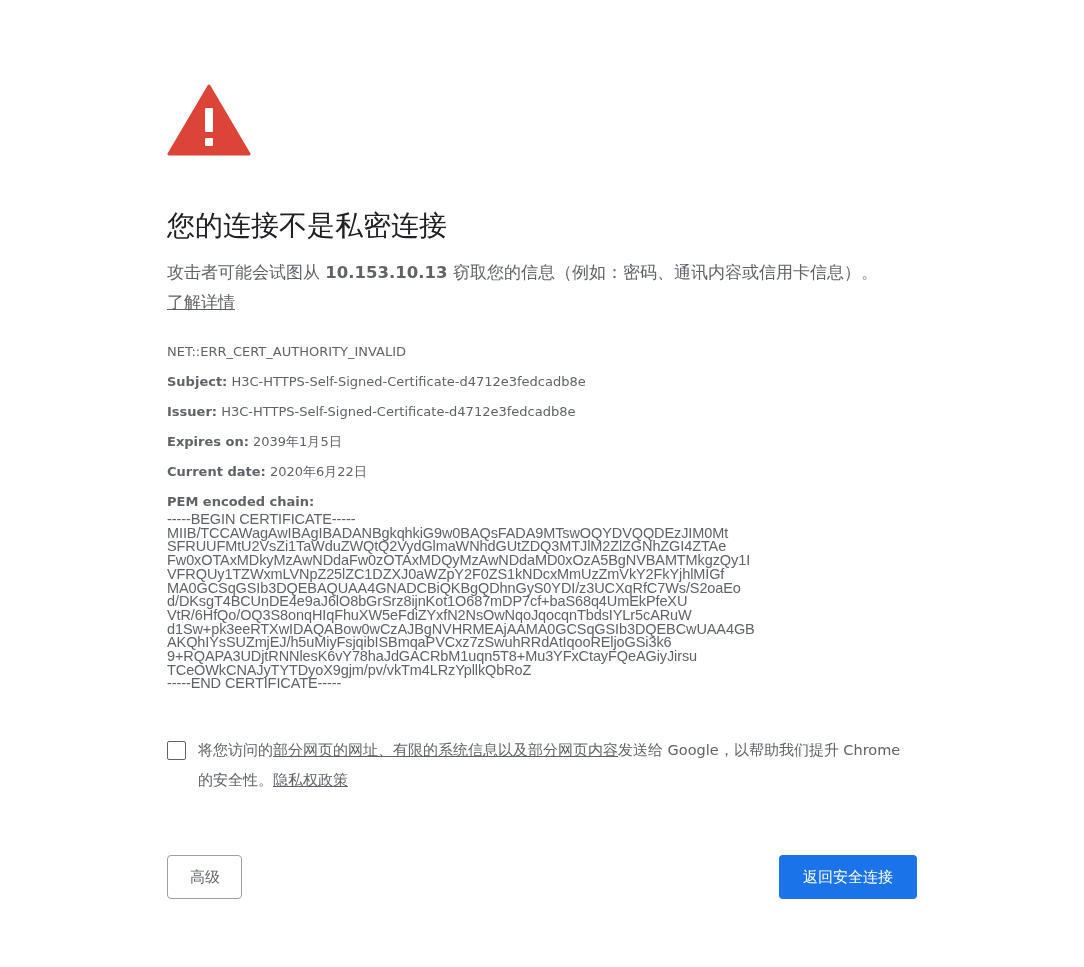  What do you see at coordinates (267, 472) in the screenshot?
I see `certificate-detail: Current date: 2020年6月22日` at bounding box center [267, 472].